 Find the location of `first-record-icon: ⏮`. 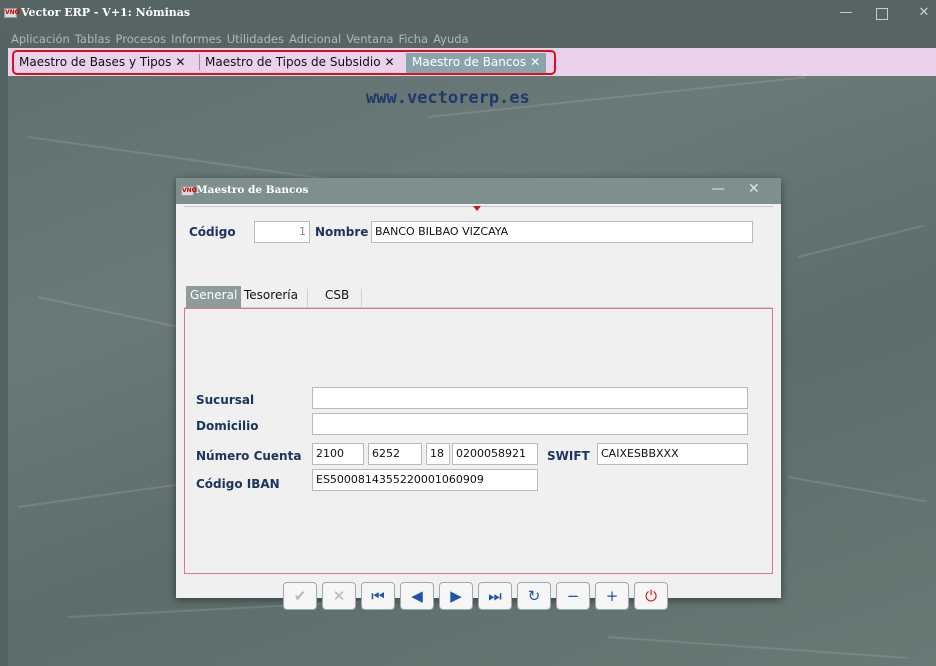

first-record-icon: ⏮ is located at coordinates (378, 596).